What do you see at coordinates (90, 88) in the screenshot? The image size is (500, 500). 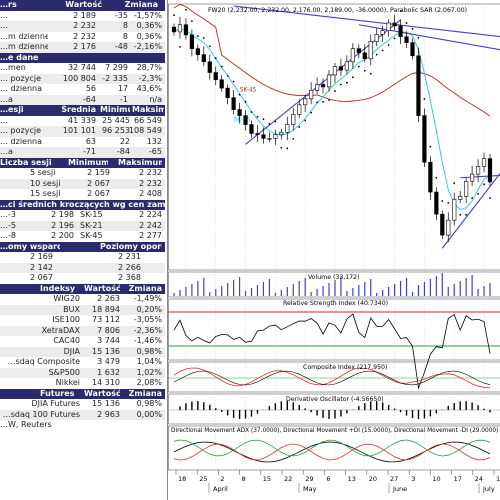 I see `volume-cell: 56` at bounding box center [90, 88].